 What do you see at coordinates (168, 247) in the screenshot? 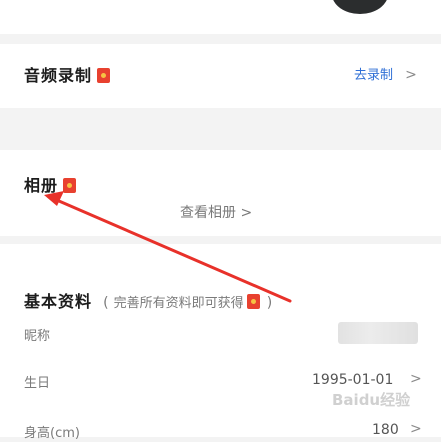
I see `annotation-arrow` at bounding box center [168, 247].